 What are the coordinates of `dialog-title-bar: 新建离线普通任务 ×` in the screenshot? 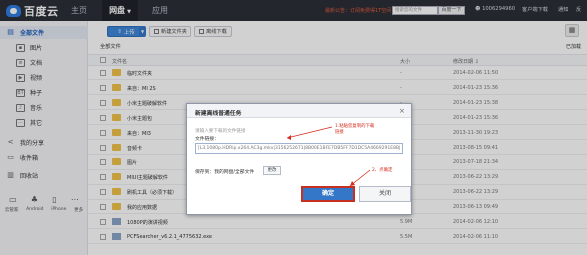 It's located at (299, 111).